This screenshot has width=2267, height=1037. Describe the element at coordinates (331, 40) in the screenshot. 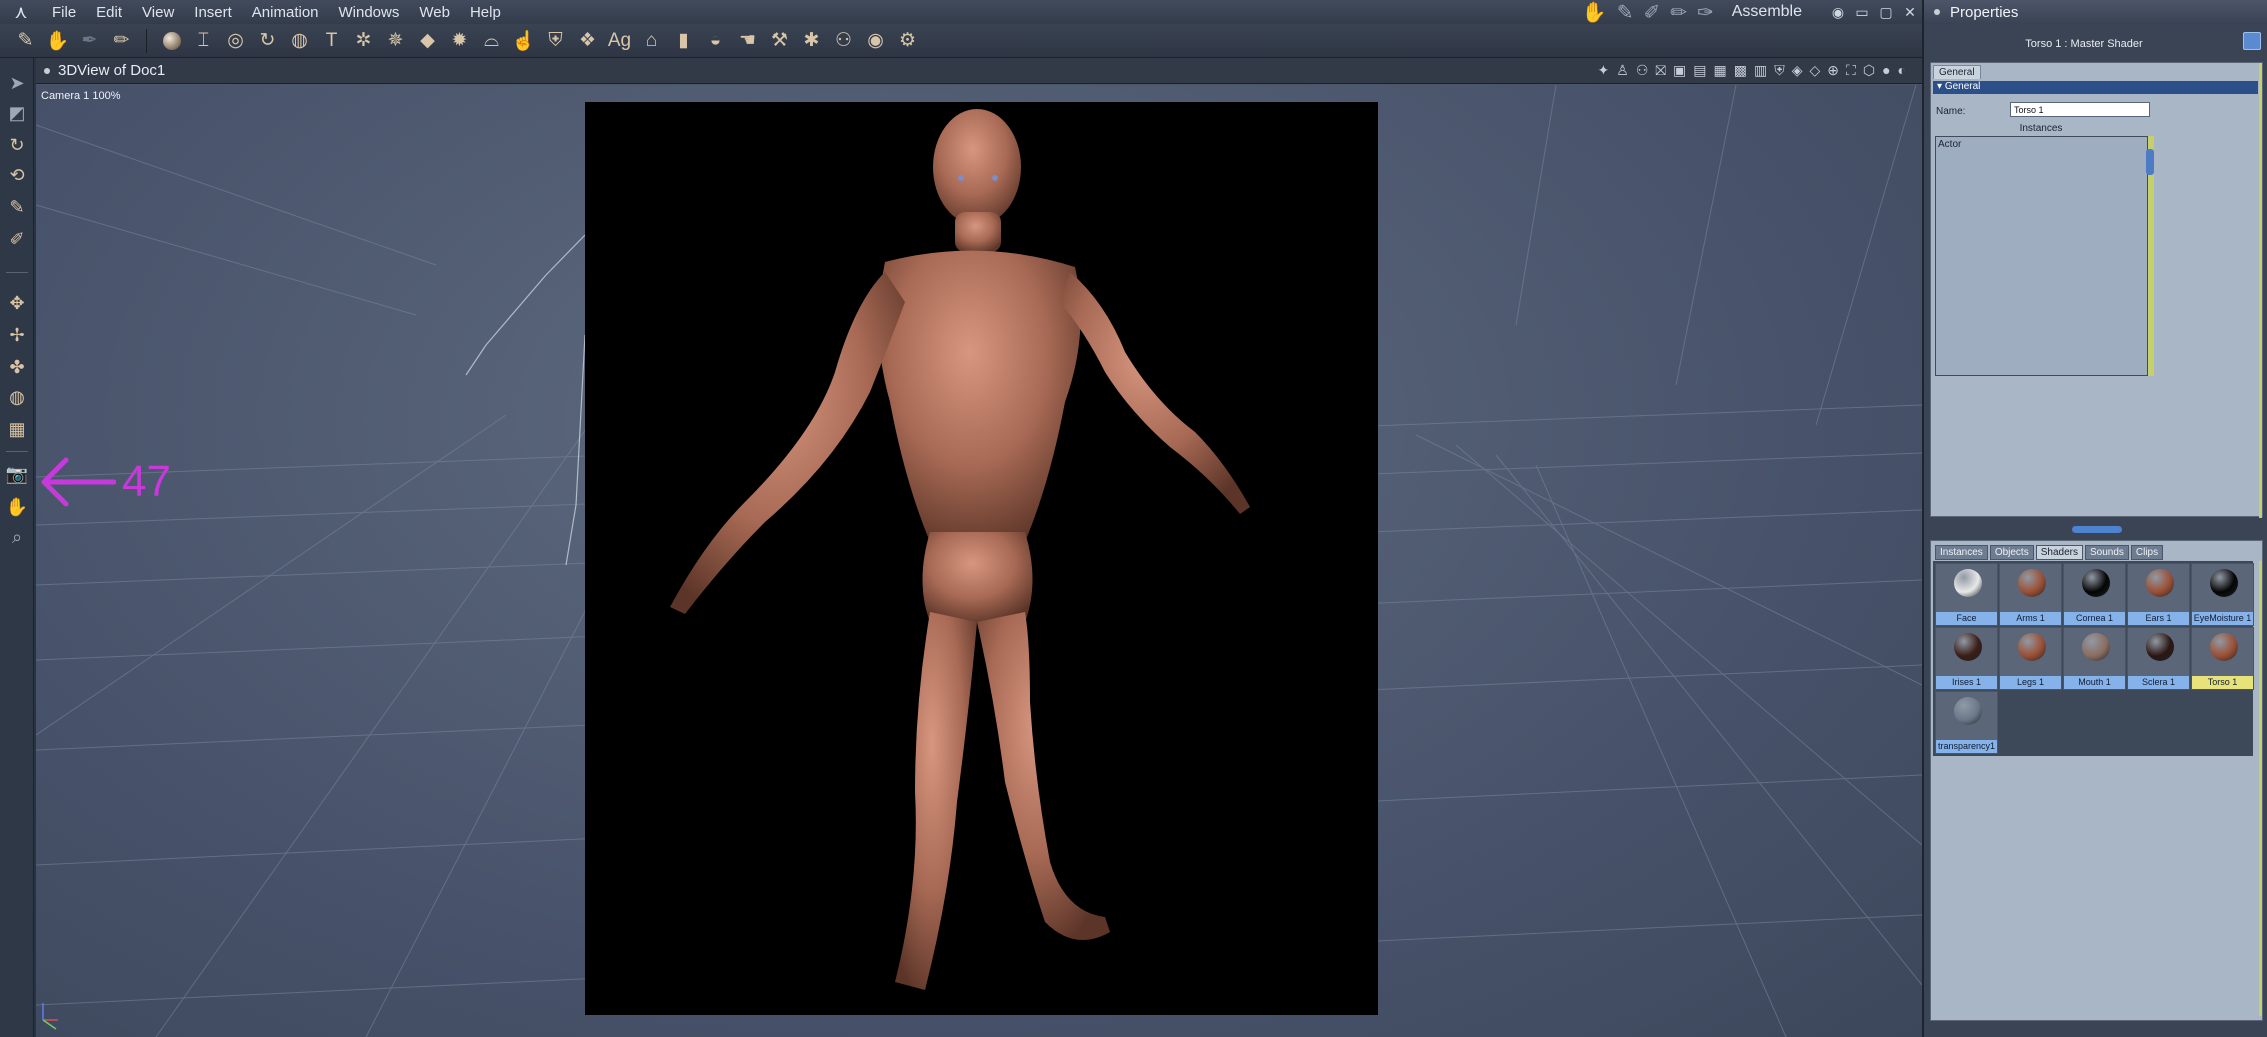

I see `text-prop-icon: T` at that location.